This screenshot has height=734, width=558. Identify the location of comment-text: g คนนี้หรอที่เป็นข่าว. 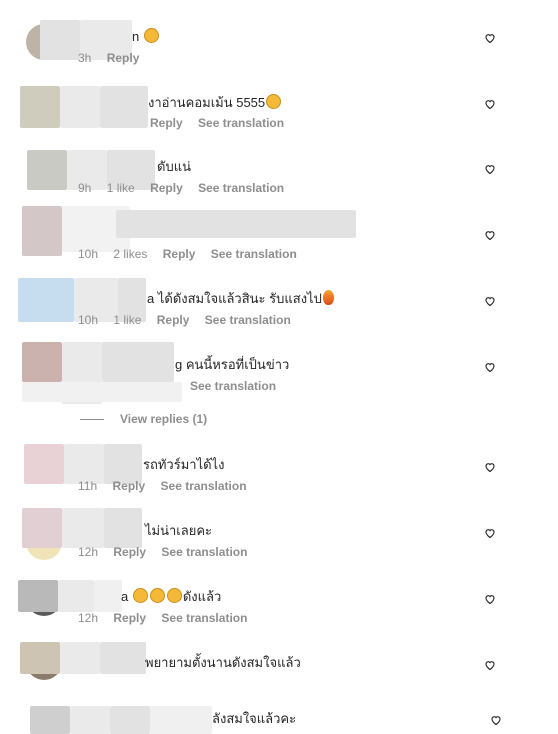
(232, 364).